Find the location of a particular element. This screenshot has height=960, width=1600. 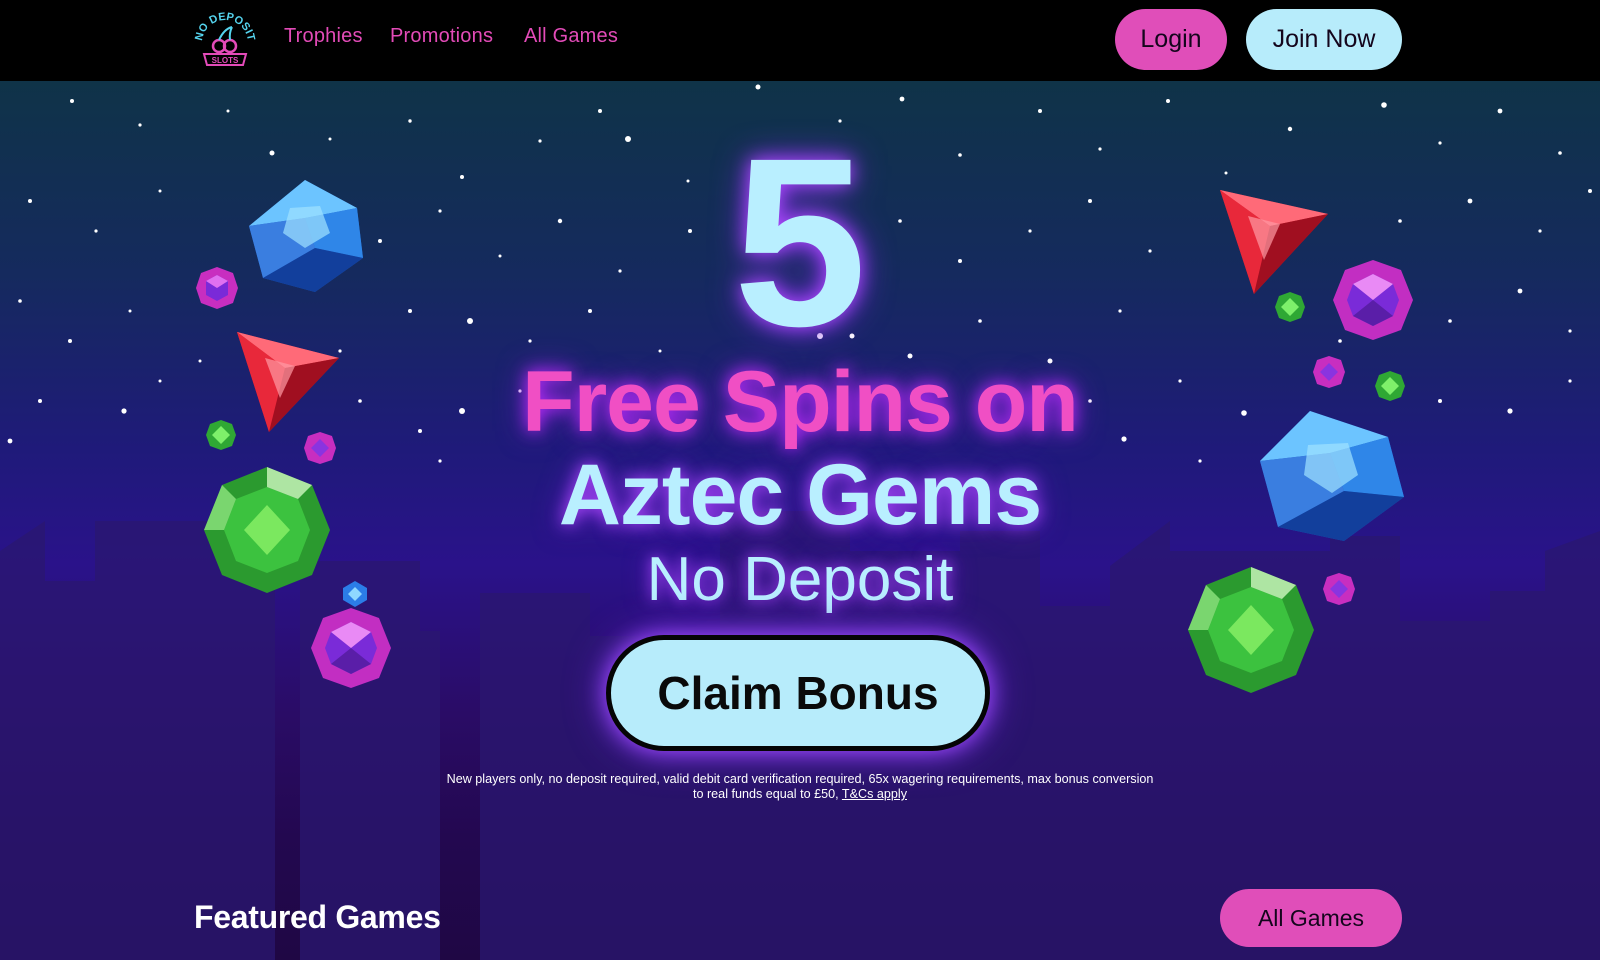

svg-text: NO DEPOSIT is located at coordinates (225, 26).